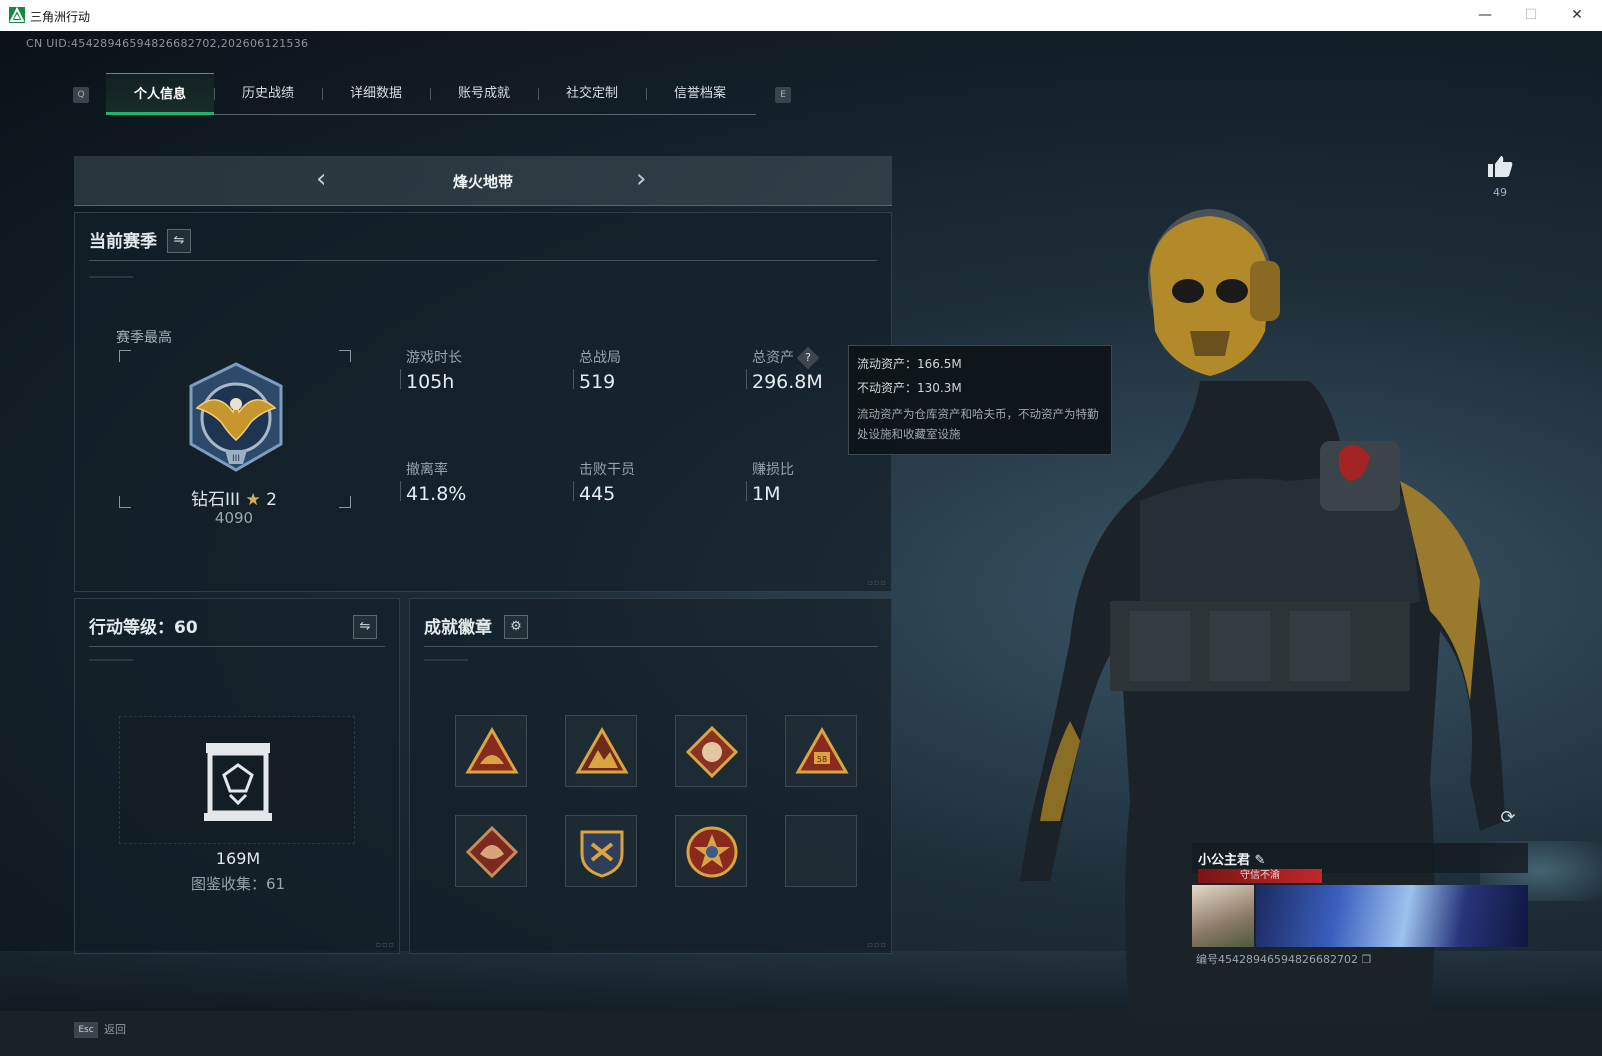 This screenshot has width=1602, height=1056. What do you see at coordinates (234, 518) in the screenshot?
I see `rank-score: 4090` at bounding box center [234, 518].